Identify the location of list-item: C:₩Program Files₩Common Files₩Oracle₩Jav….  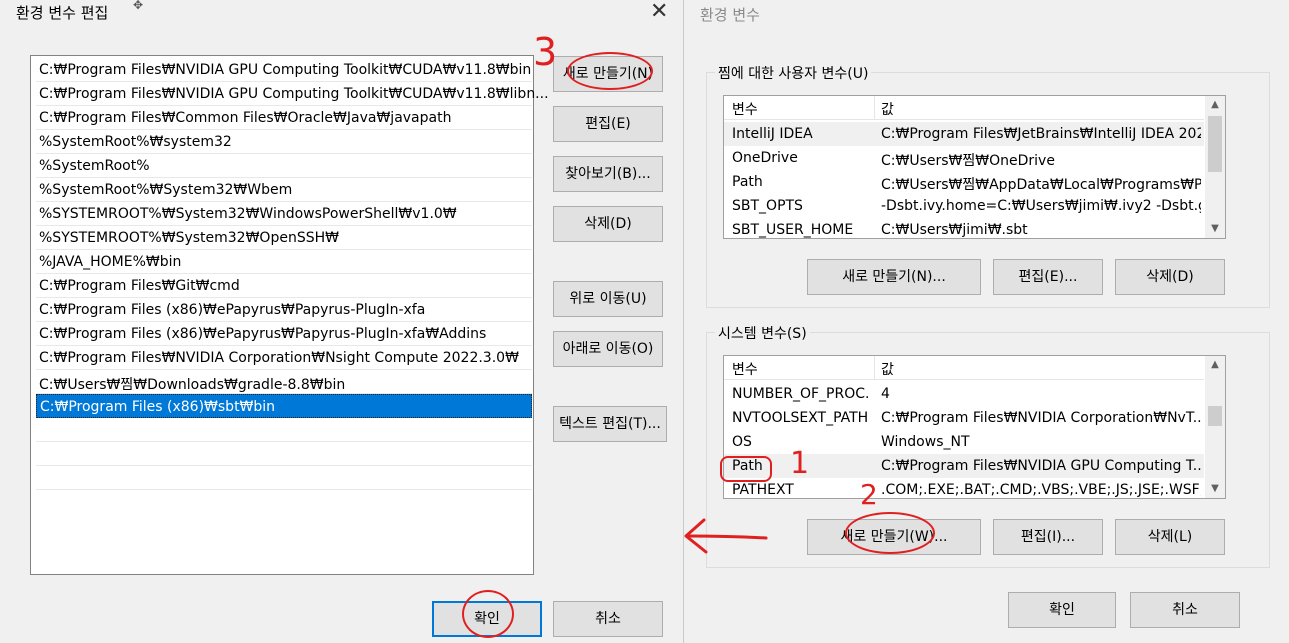
(284, 118).